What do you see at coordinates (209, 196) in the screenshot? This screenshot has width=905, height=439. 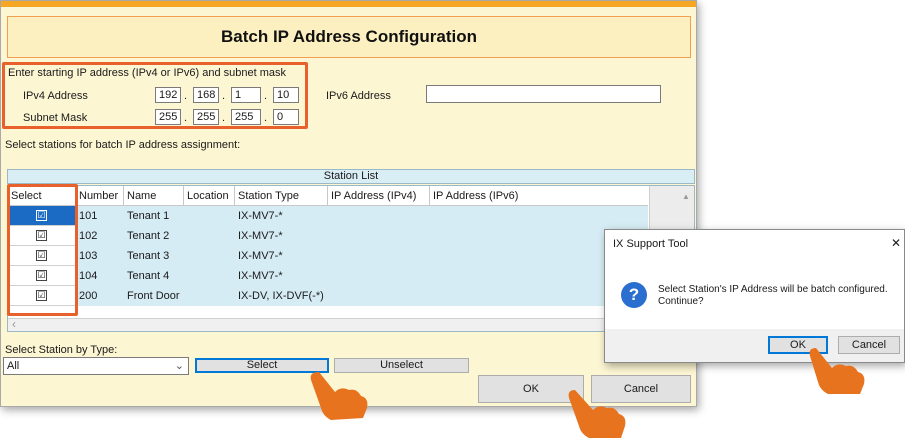 I see `col-location: Location` at bounding box center [209, 196].